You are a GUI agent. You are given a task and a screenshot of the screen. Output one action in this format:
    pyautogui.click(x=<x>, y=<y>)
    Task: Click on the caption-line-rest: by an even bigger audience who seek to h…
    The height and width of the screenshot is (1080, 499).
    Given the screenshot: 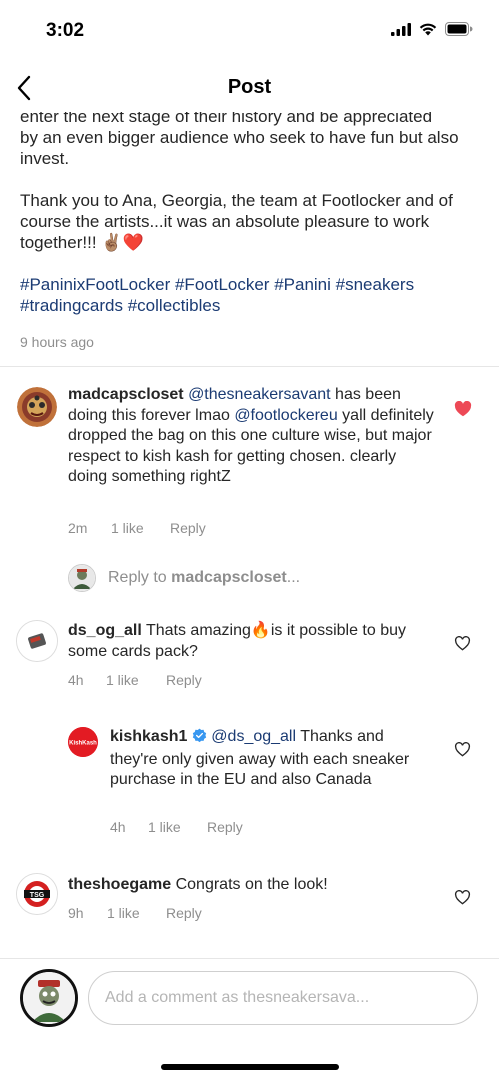 What is the action you would take?
    pyautogui.click(x=239, y=148)
    